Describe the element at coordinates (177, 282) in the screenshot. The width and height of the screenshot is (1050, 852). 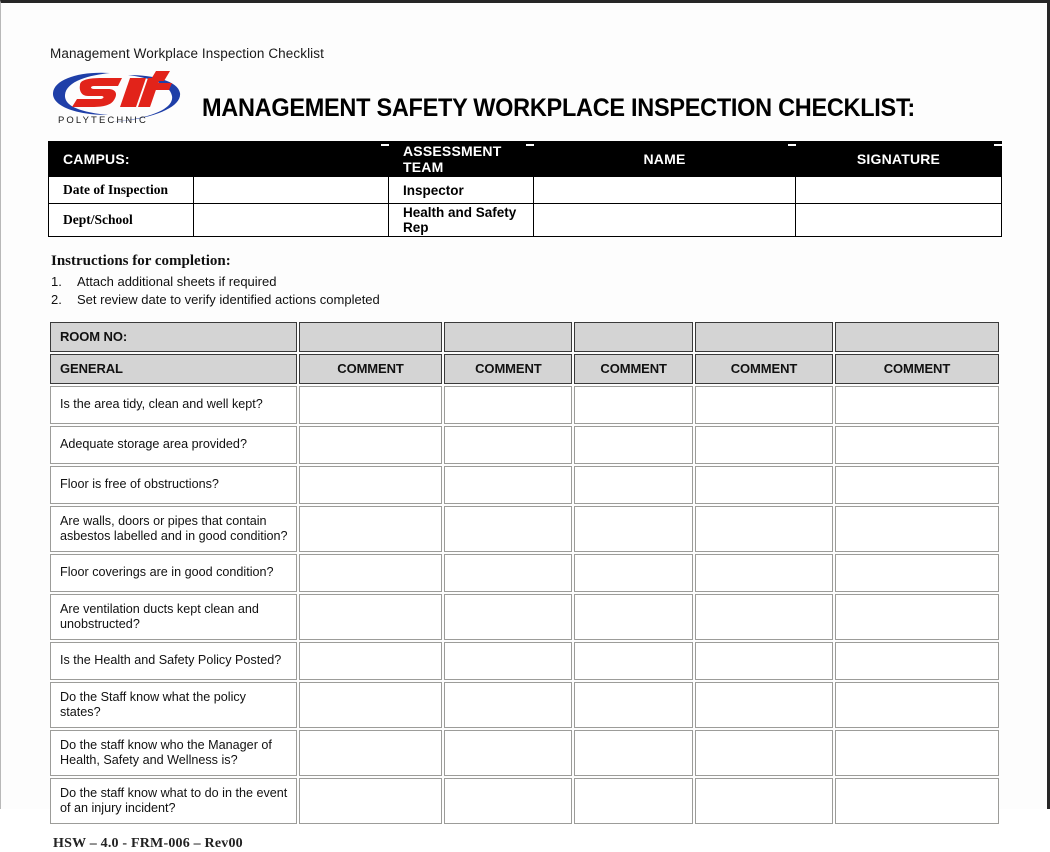
I see `instruction-text: Attach additional sheets if required` at that location.